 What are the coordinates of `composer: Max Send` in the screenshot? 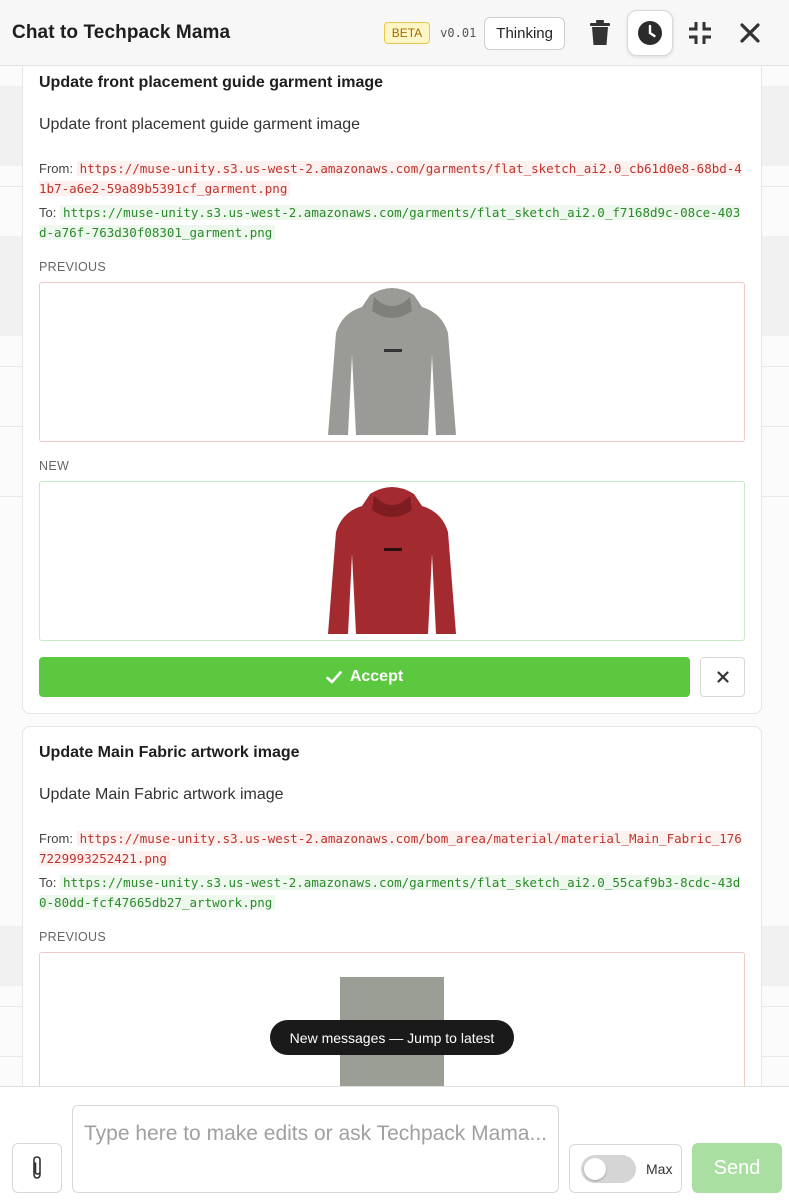 It's located at (394, 1143).